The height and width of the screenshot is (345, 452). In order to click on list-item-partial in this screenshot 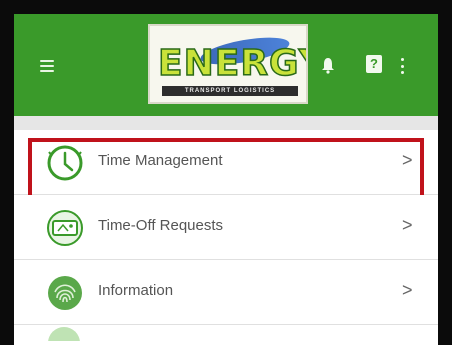, I will do `click(226, 335)`.